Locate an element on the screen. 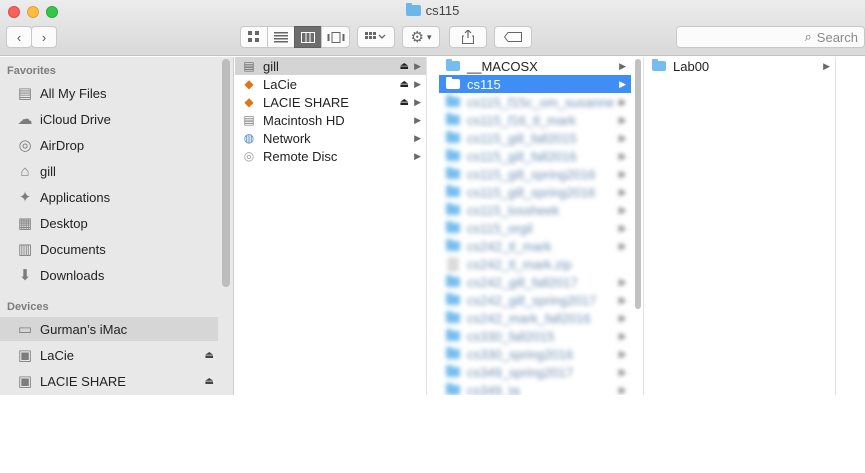 The height and width of the screenshot is (473, 865). column-item-remote-disc: ◎ Remote Disc ▶ is located at coordinates (330, 156).